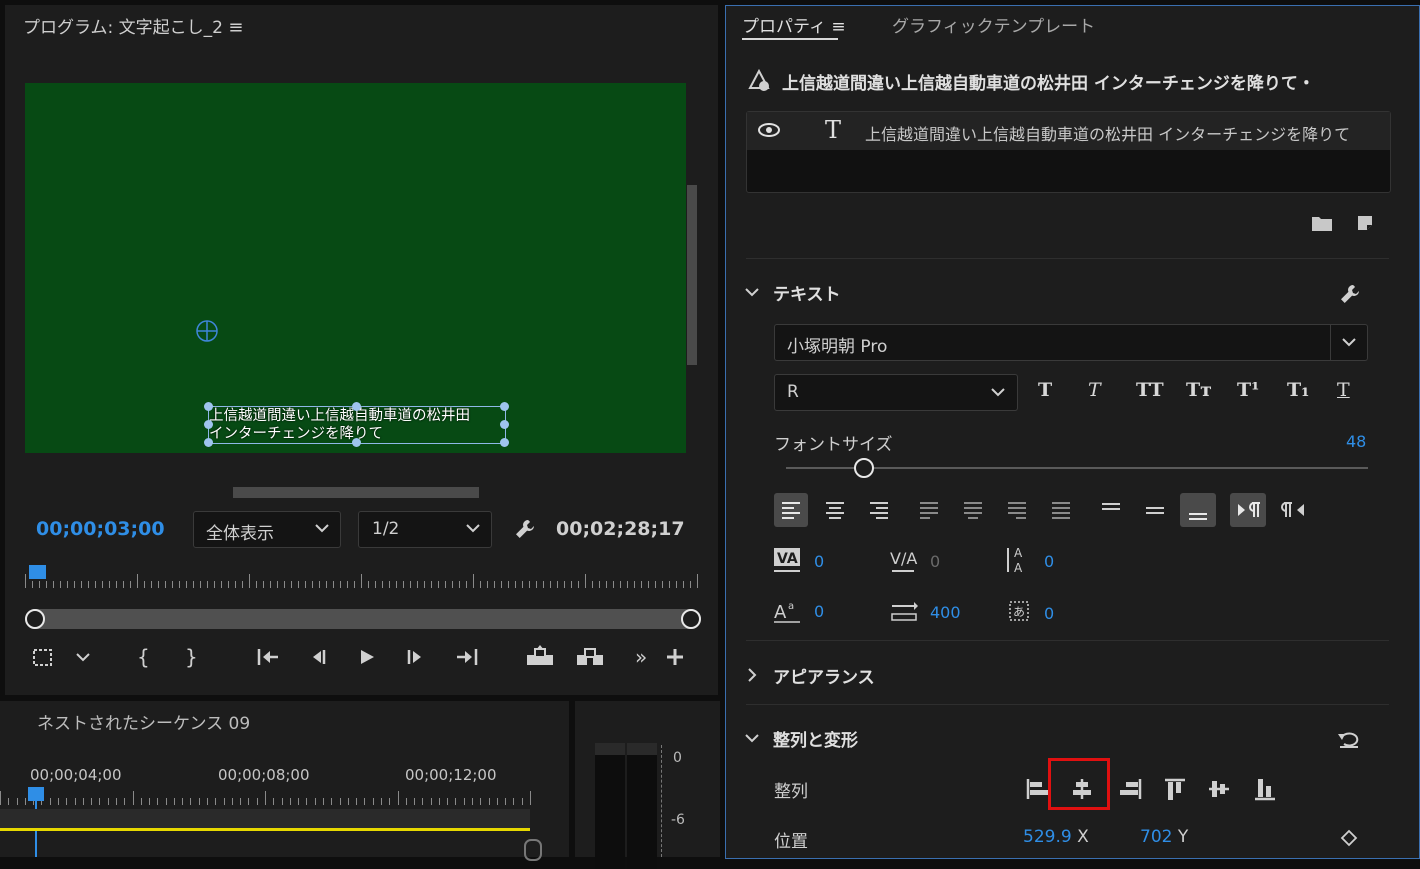 This screenshot has width=1420, height=869. Describe the element at coordinates (935, 561) in the screenshot. I see `tracking-value: 0` at that location.